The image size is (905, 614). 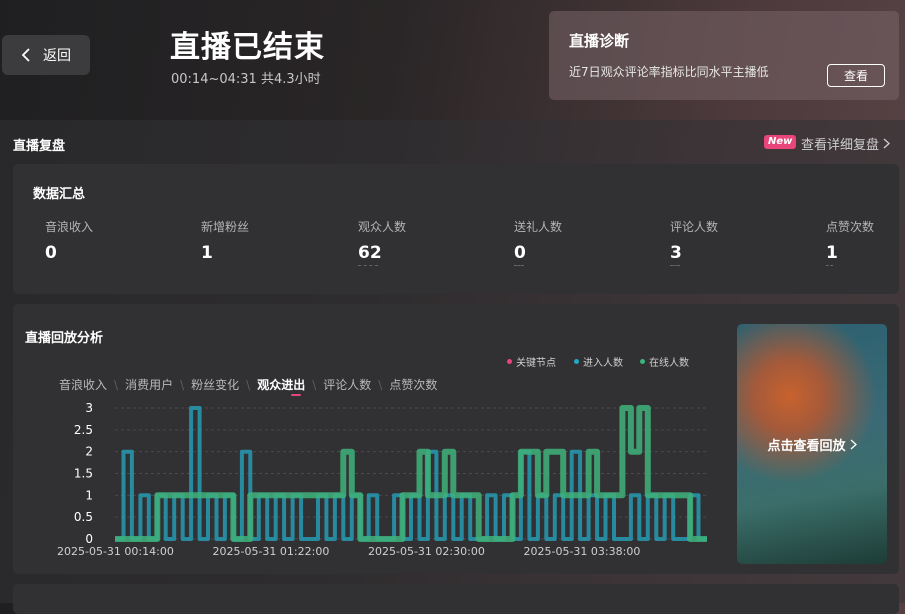 What do you see at coordinates (290, 384) in the screenshot?
I see `tab-viewer-flow: 观众进出 \` at bounding box center [290, 384].